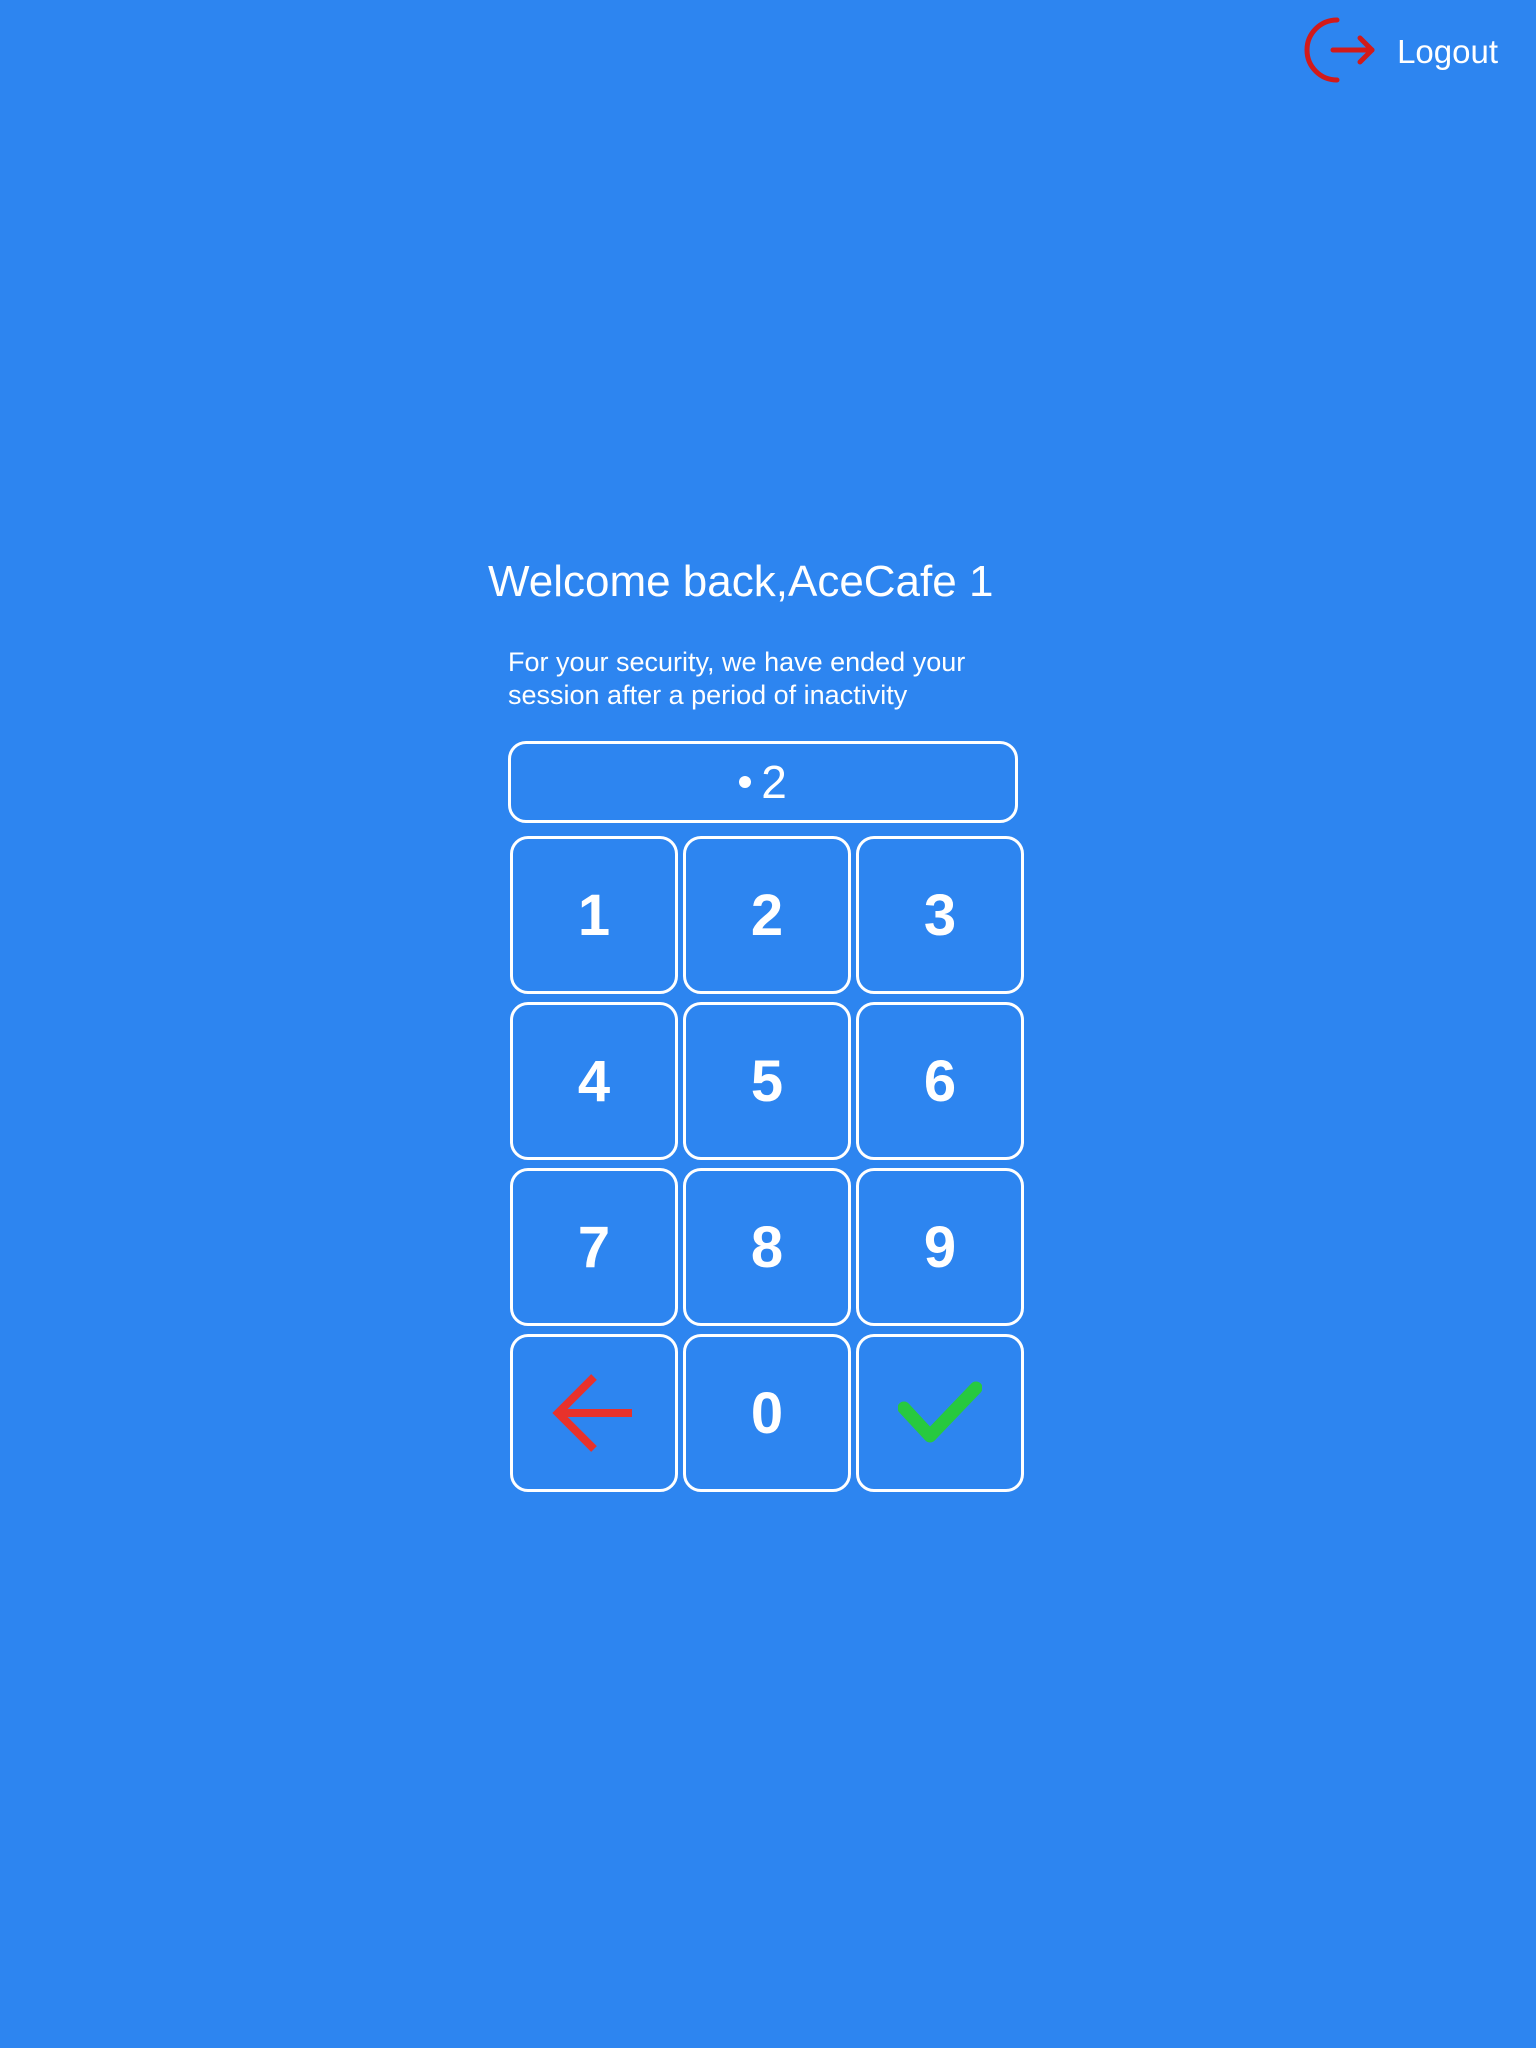 This screenshot has height=2048, width=1536. I want to click on keypad: 1 2 3 4 5 6 7 8 9 0, so click(767, 1164).